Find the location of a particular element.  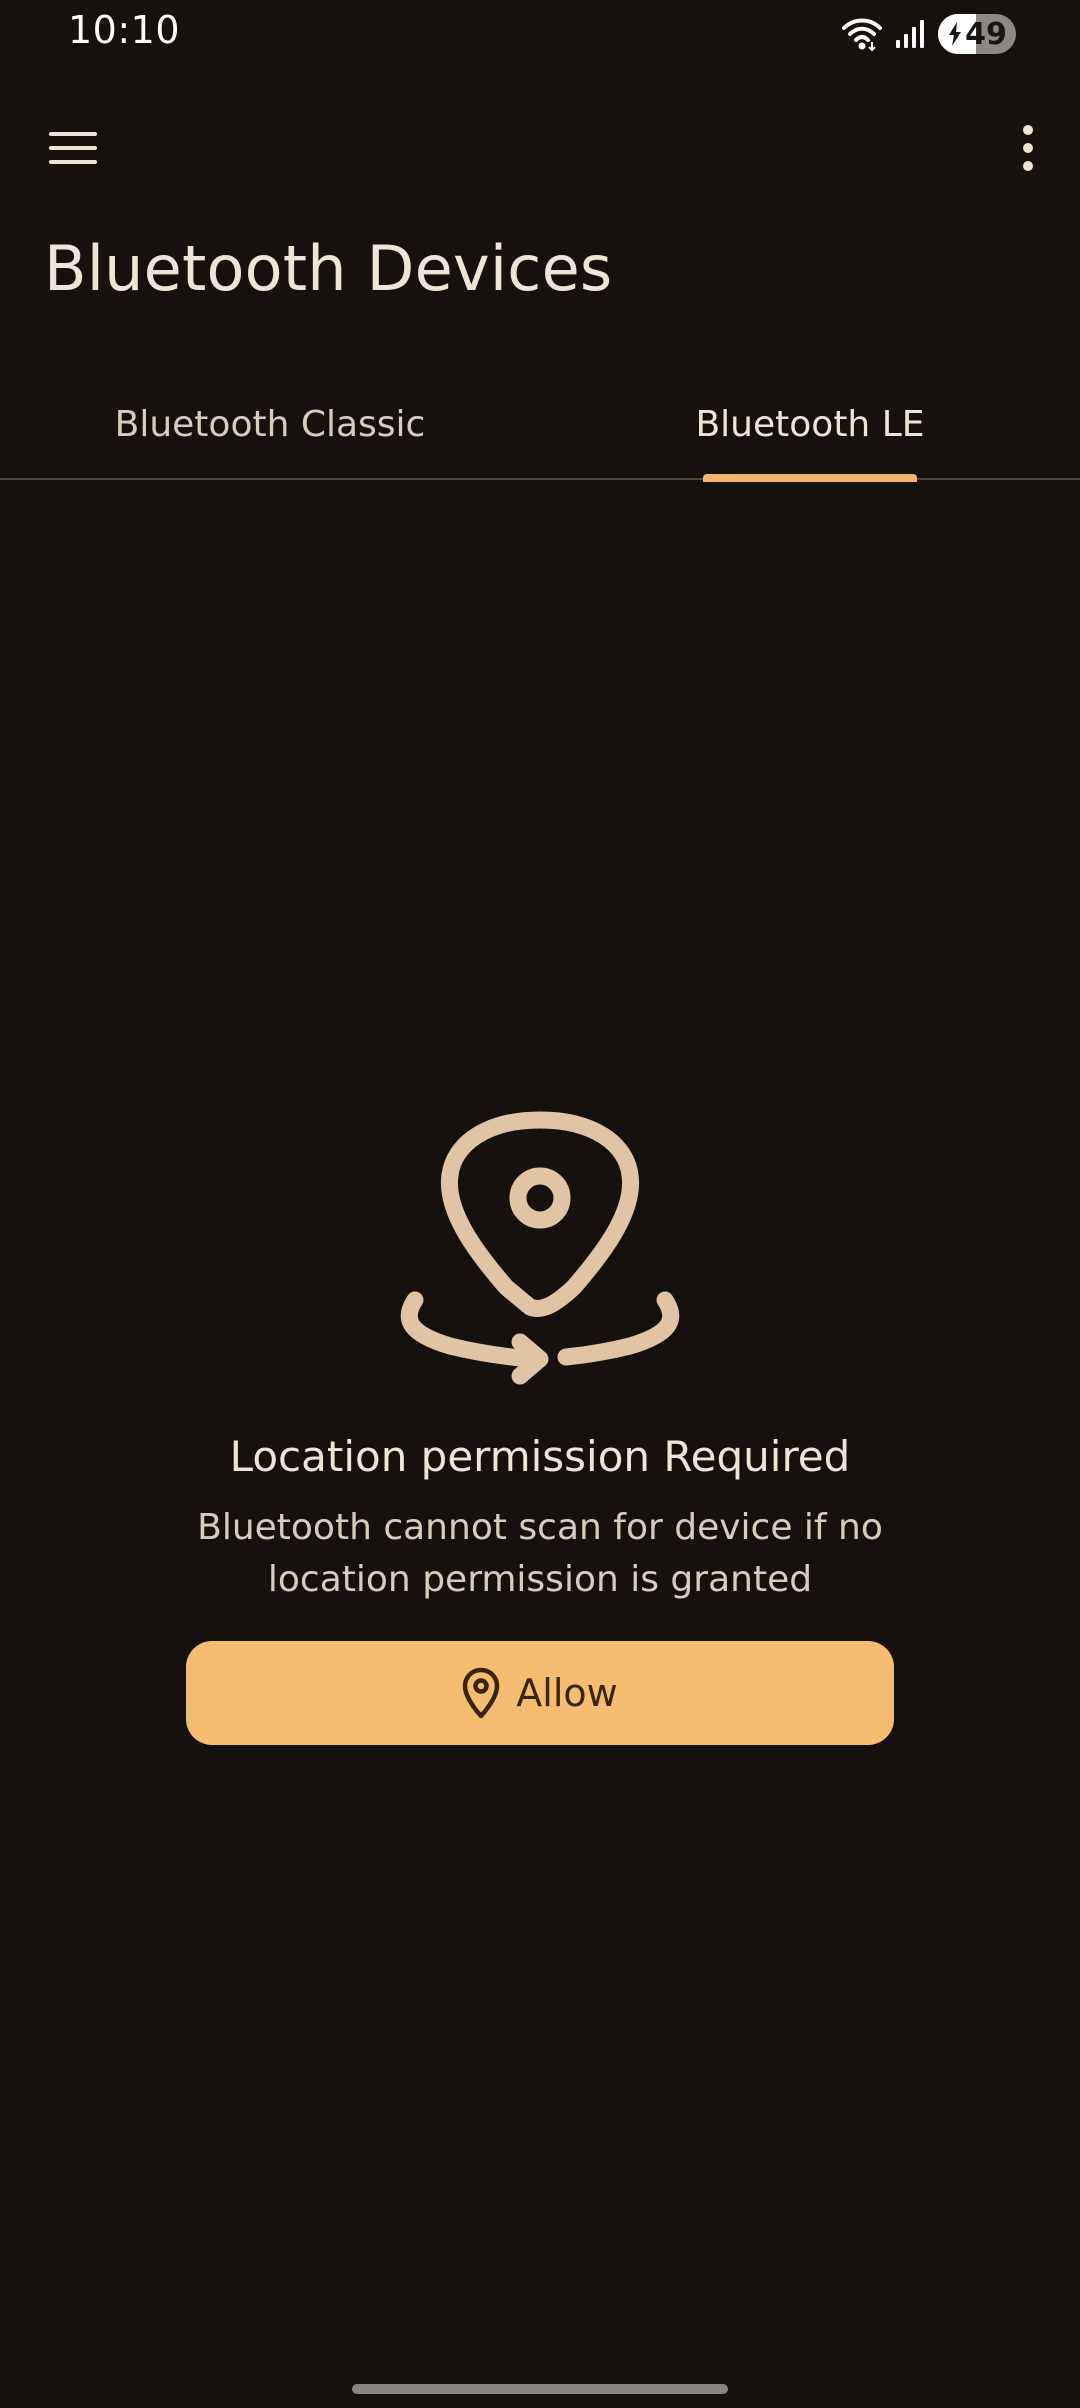

tab-label: Bluetooth Classic is located at coordinates (270, 424).